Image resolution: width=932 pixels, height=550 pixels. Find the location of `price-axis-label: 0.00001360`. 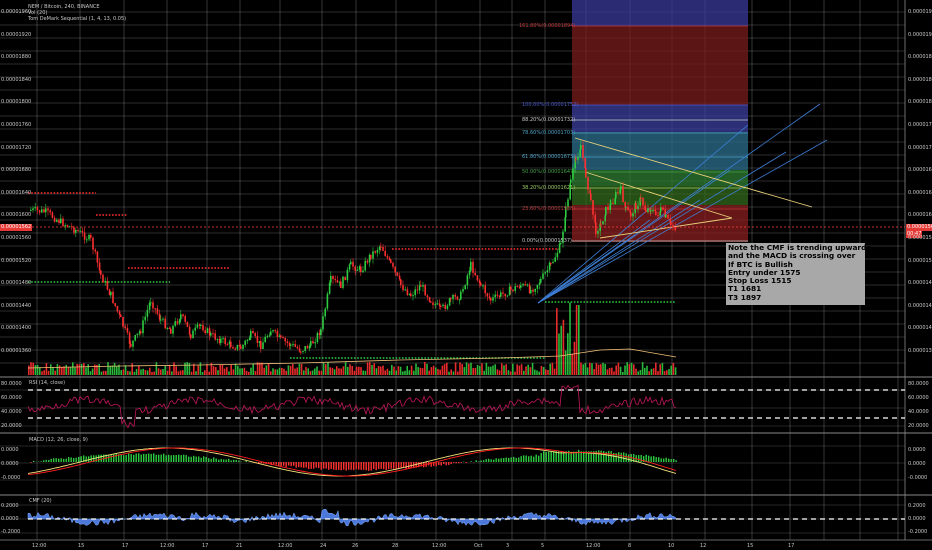

price-axis-label: 0.00001360 is located at coordinates (920, 351).